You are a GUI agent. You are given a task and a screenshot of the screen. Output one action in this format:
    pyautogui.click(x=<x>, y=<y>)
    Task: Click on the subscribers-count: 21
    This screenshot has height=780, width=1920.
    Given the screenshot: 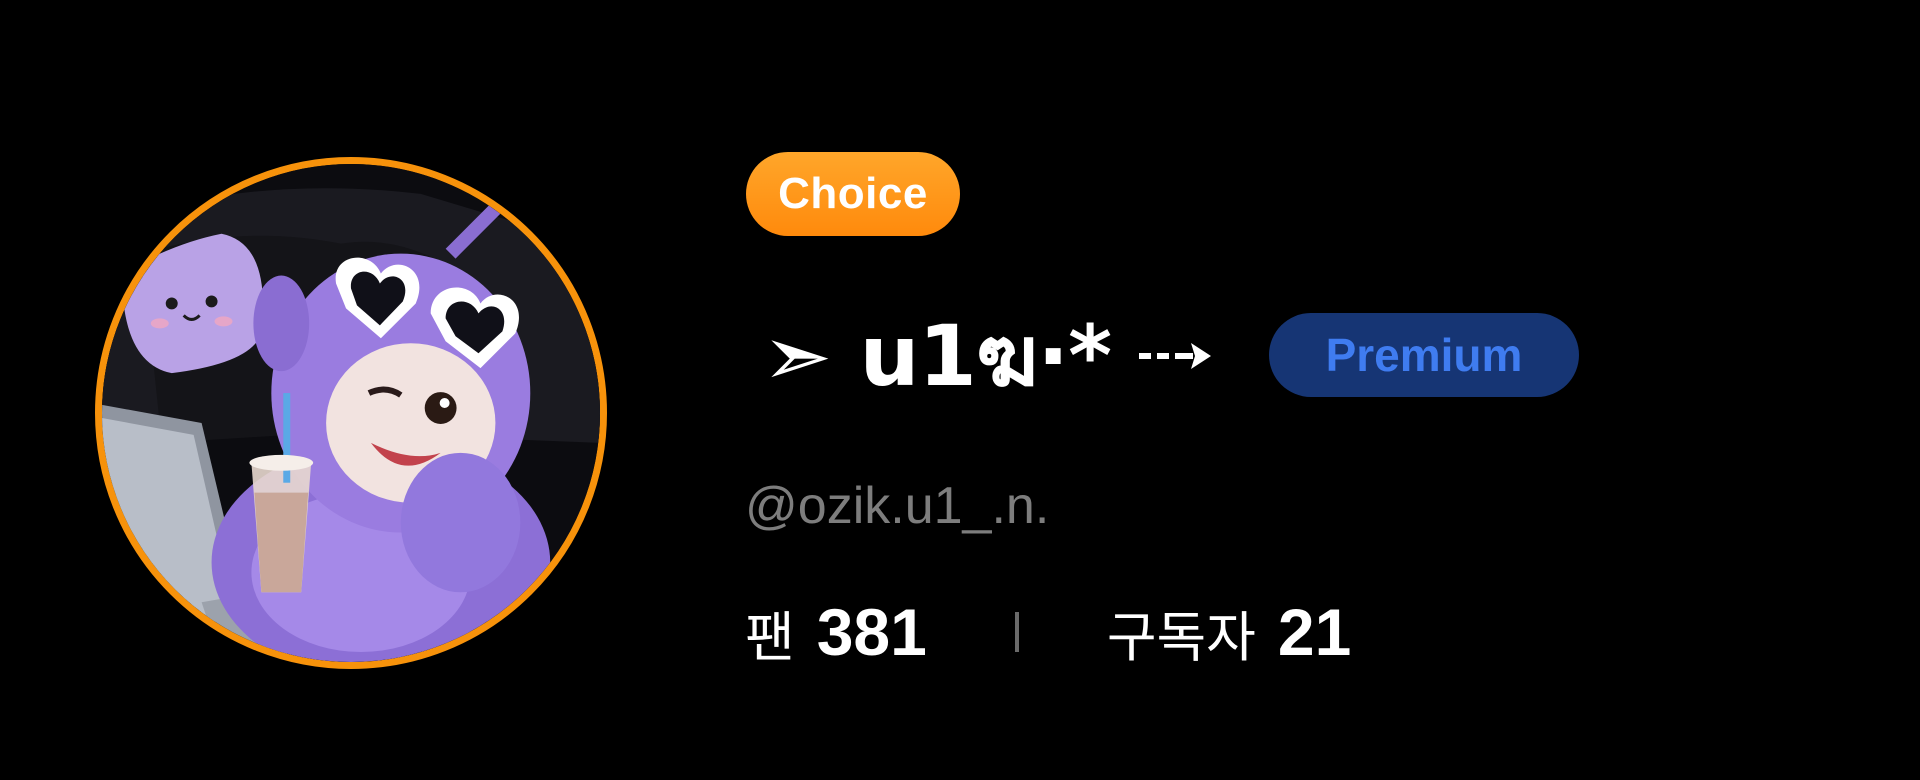 What is the action you would take?
    pyautogui.click(x=1314, y=632)
    